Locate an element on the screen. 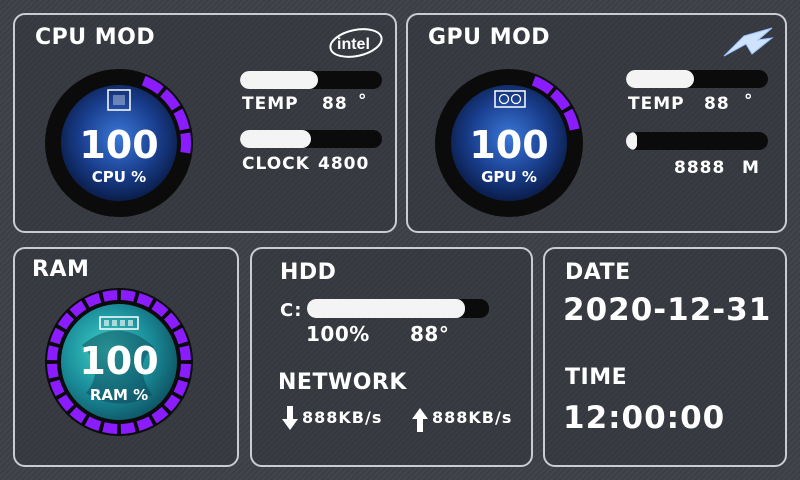 The width and height of the screenshot is (800, 480). hdd-usage-bar-fill is located at coordinates (386, 308).